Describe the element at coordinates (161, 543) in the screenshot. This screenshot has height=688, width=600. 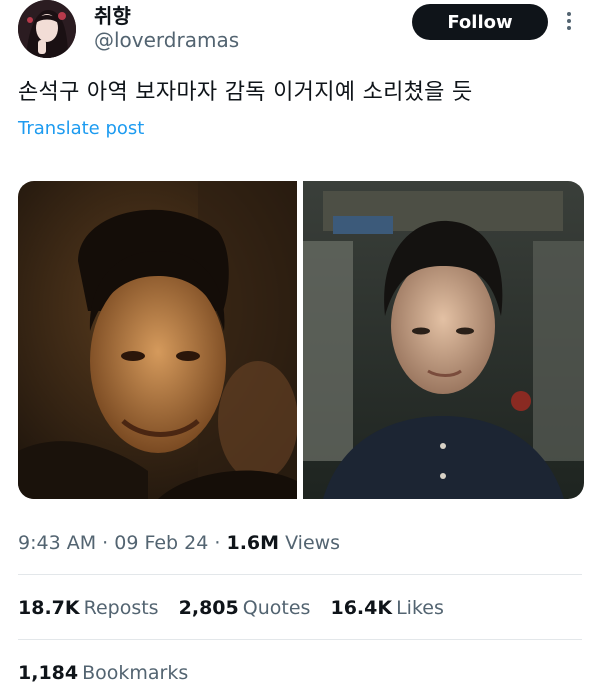
I see `post-date: 09 Feb 24` at that location.